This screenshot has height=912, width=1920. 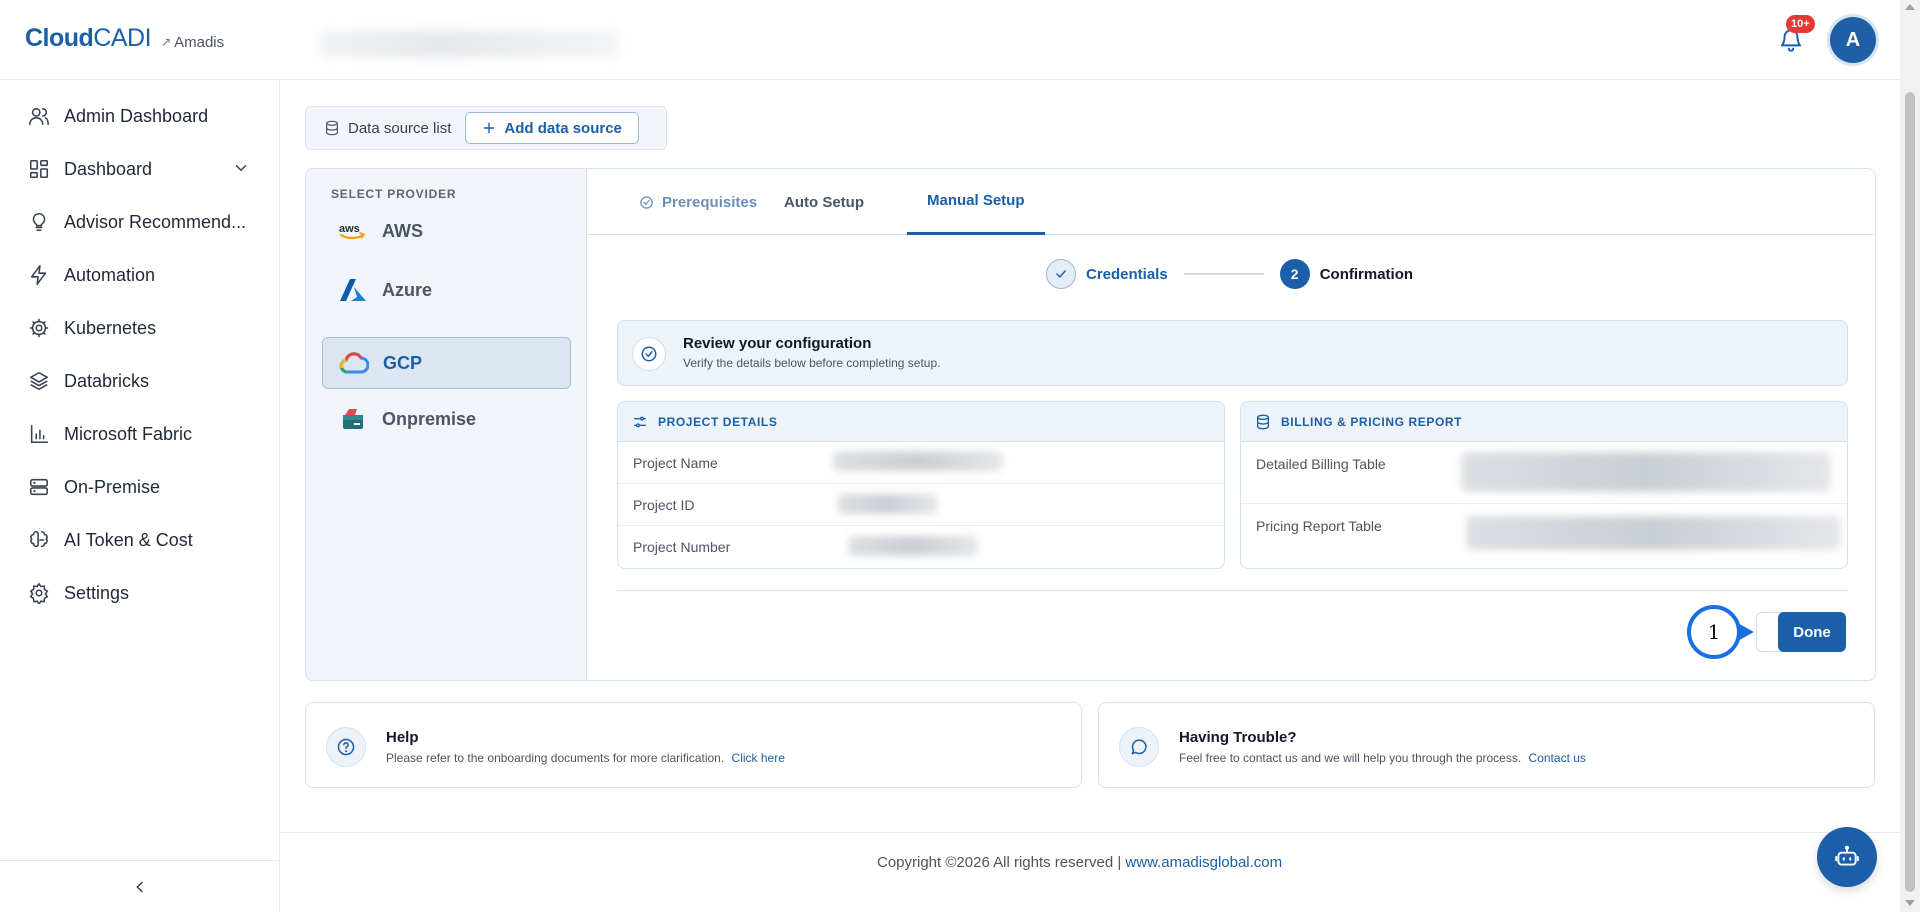 I want to click on tab-auto-setup: Auto Setup, so click(x=824, y=202).